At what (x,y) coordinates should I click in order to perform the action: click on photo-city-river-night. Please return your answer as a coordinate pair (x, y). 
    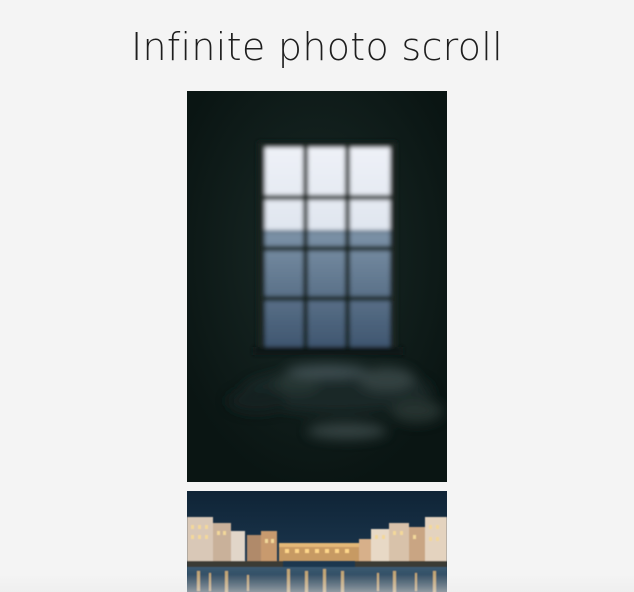
    Looking at the image, I should click on (317, 541).